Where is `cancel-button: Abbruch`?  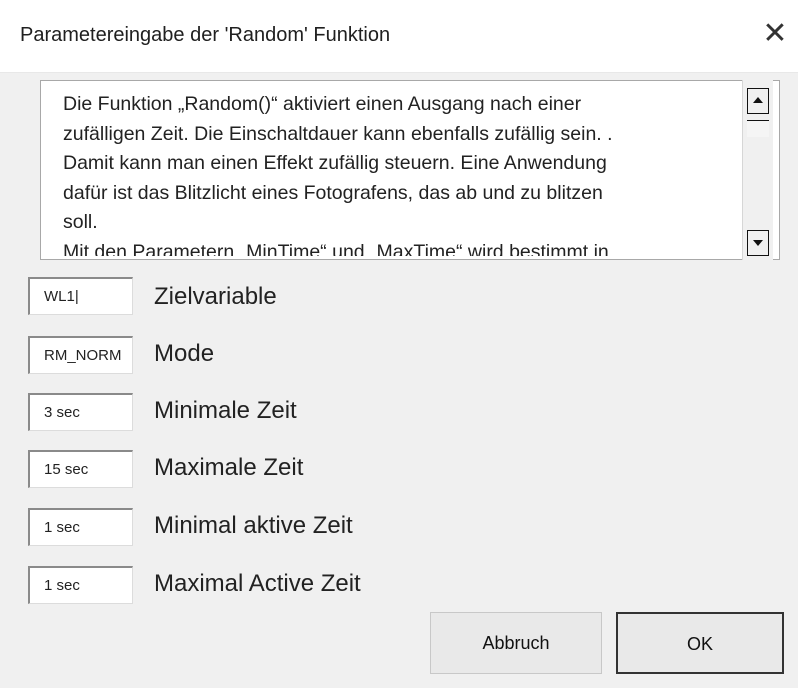
cancel-button: Abbruch is located at coordinates (516, 643).